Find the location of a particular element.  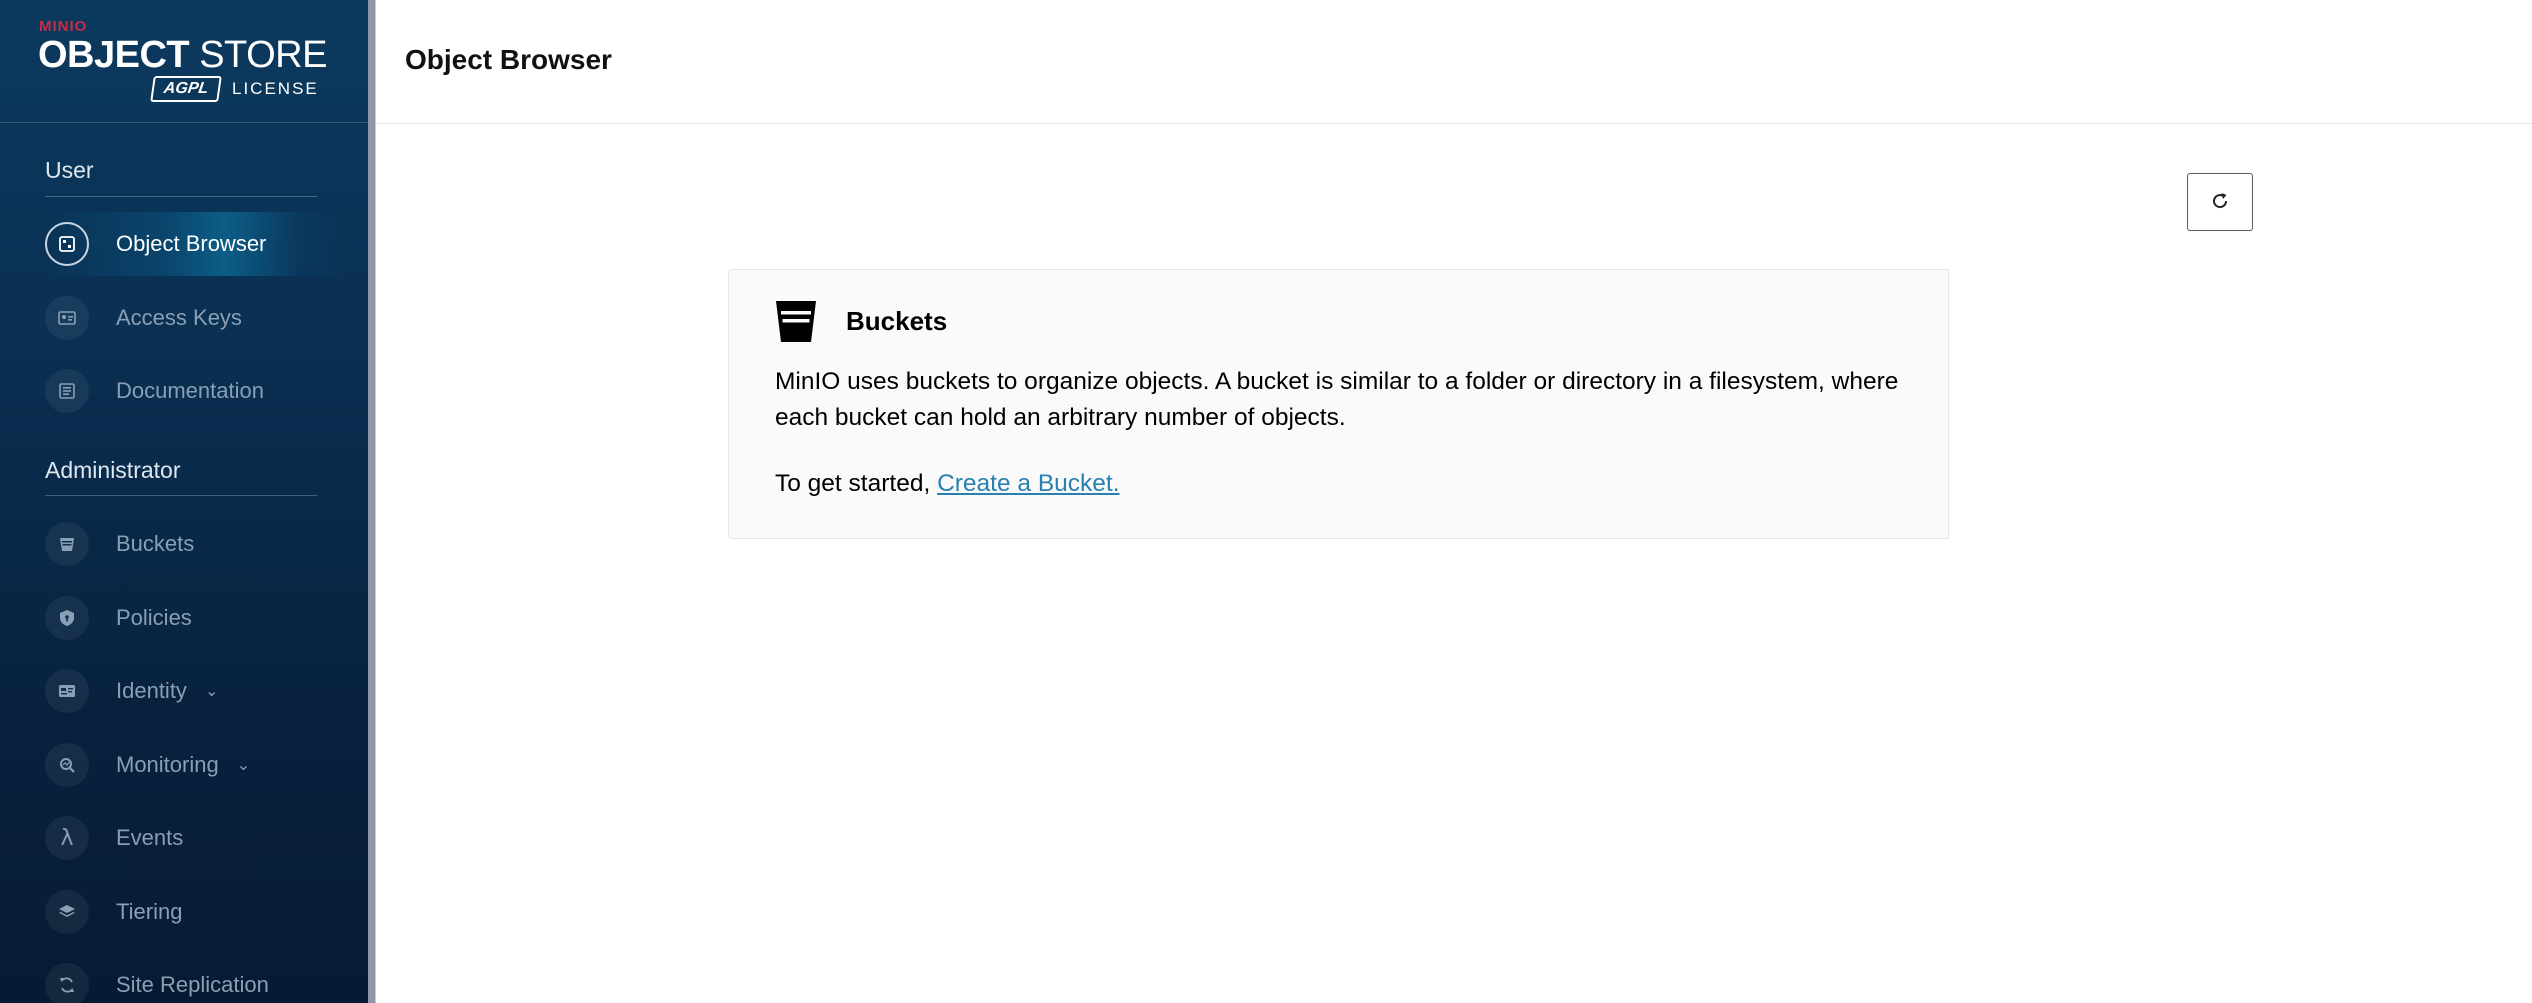

logo-title: OBJECT STORE is located at coordinates (182, 55).